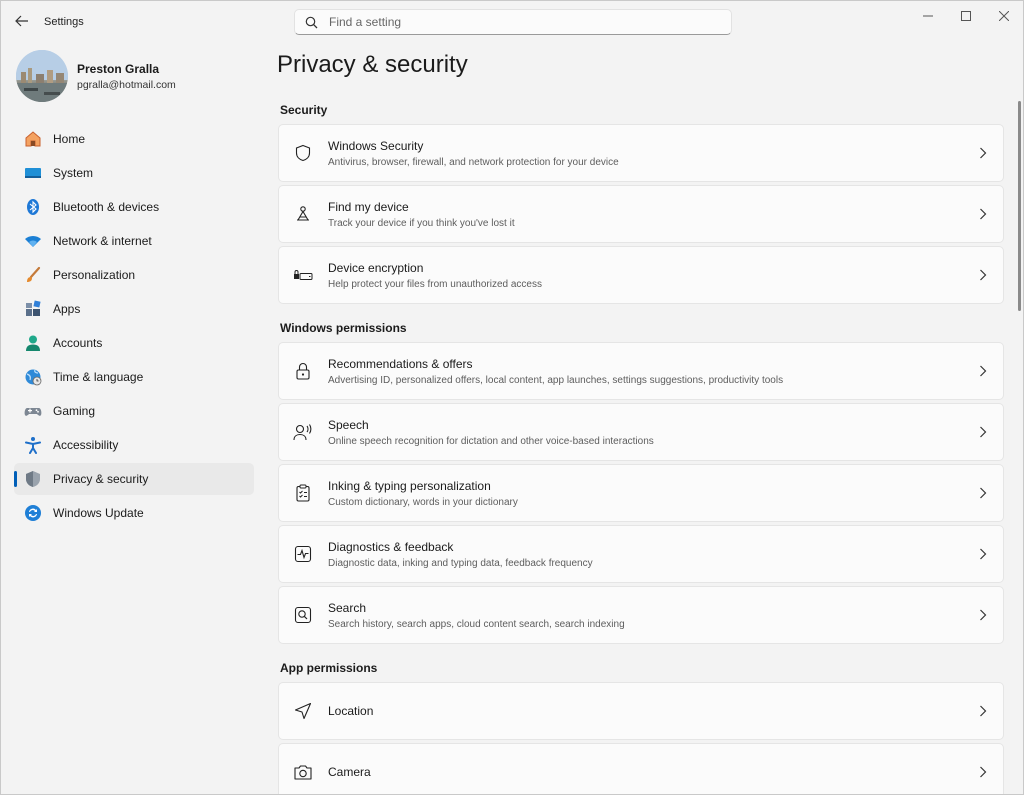  Describe the element at coordinates (73, 173) in the screenshot. I see `sidebar-item-label: System` at that location.